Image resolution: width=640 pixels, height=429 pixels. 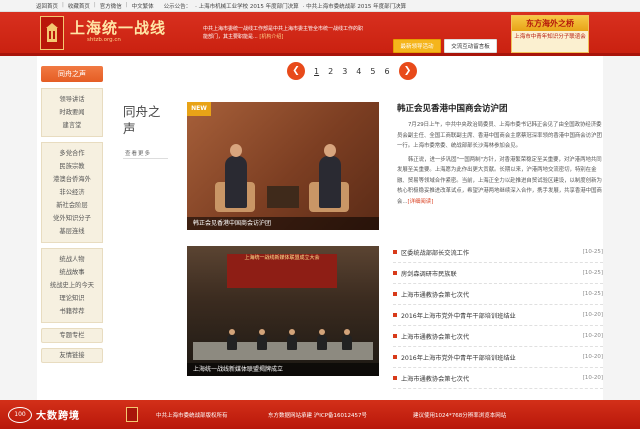 I want to click on list-item: 房剑森调研市民族联 [10-25], so click(x=498, y=273).